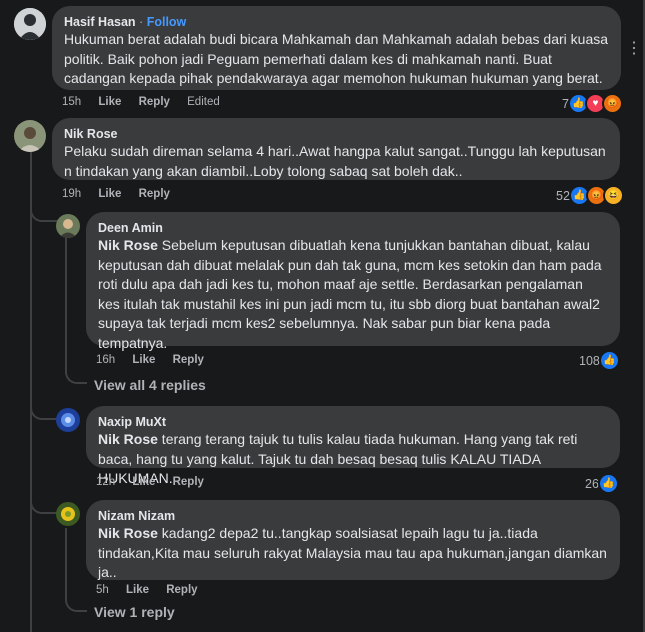  I want to click on reaction-count: 52, so click(563, 195).